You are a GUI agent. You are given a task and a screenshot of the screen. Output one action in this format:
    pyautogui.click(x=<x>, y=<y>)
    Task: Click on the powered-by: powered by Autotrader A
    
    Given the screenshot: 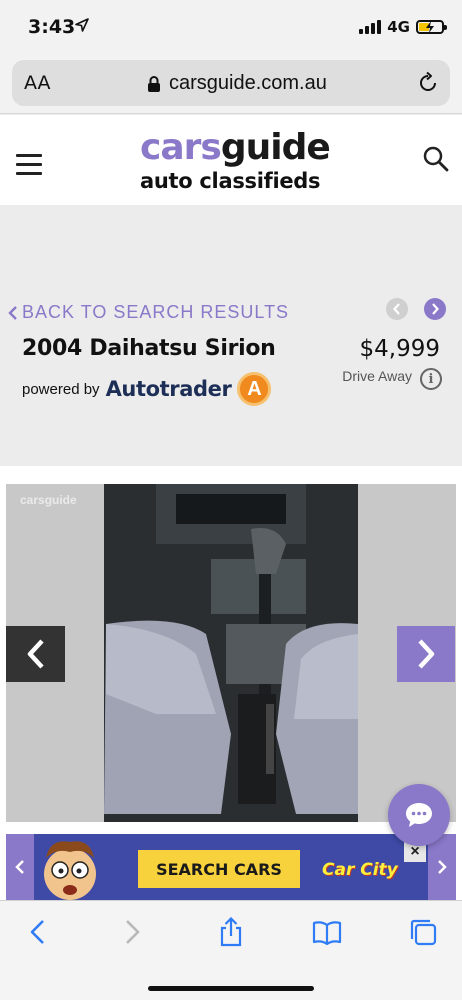 What is the action you would take?
    pyautogui.click(x=147, y=389)
    